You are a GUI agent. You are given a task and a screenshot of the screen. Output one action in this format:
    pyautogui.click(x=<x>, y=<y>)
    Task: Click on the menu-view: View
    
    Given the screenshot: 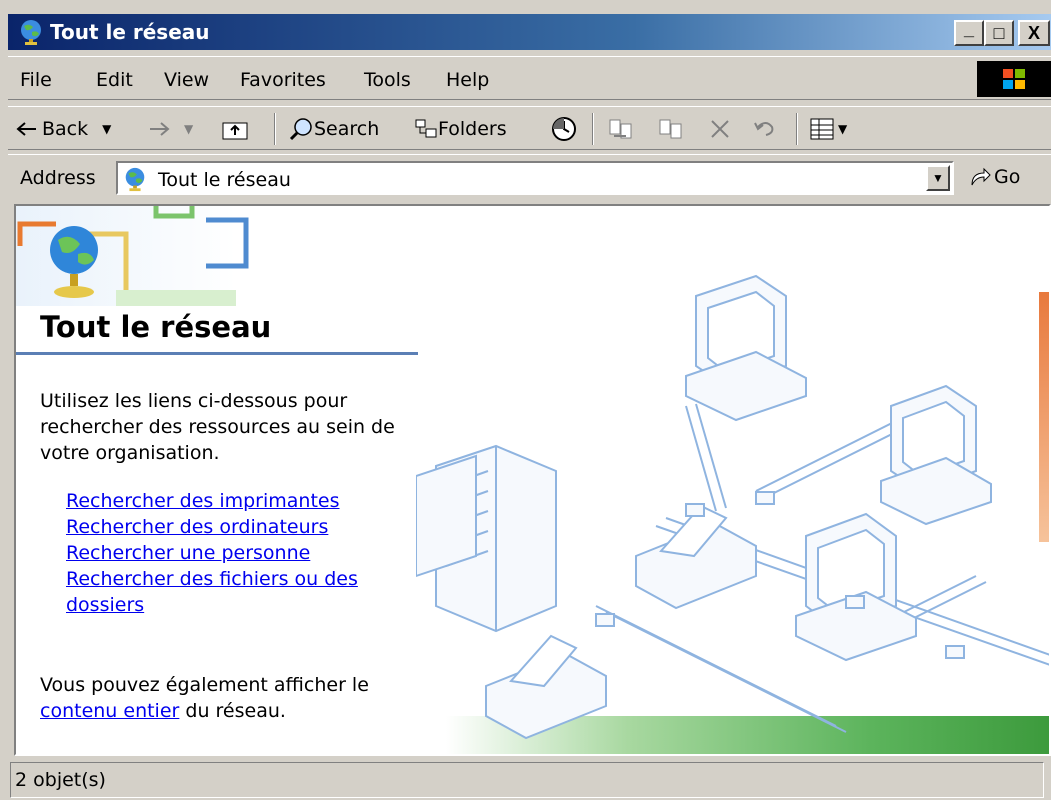 What is the action you would take?
    pyautogui.click(x=186, y=80)
    